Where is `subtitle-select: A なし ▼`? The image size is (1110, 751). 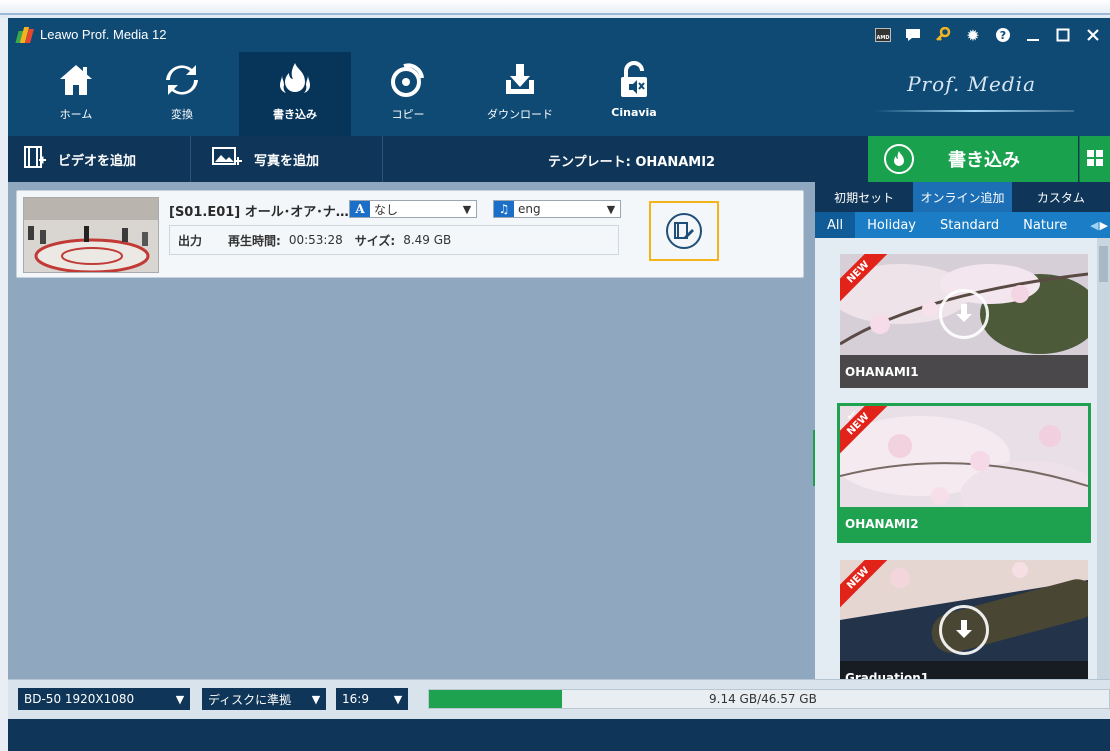 subtitle-select: A なし ▼ is located at coordinates (413, 209).